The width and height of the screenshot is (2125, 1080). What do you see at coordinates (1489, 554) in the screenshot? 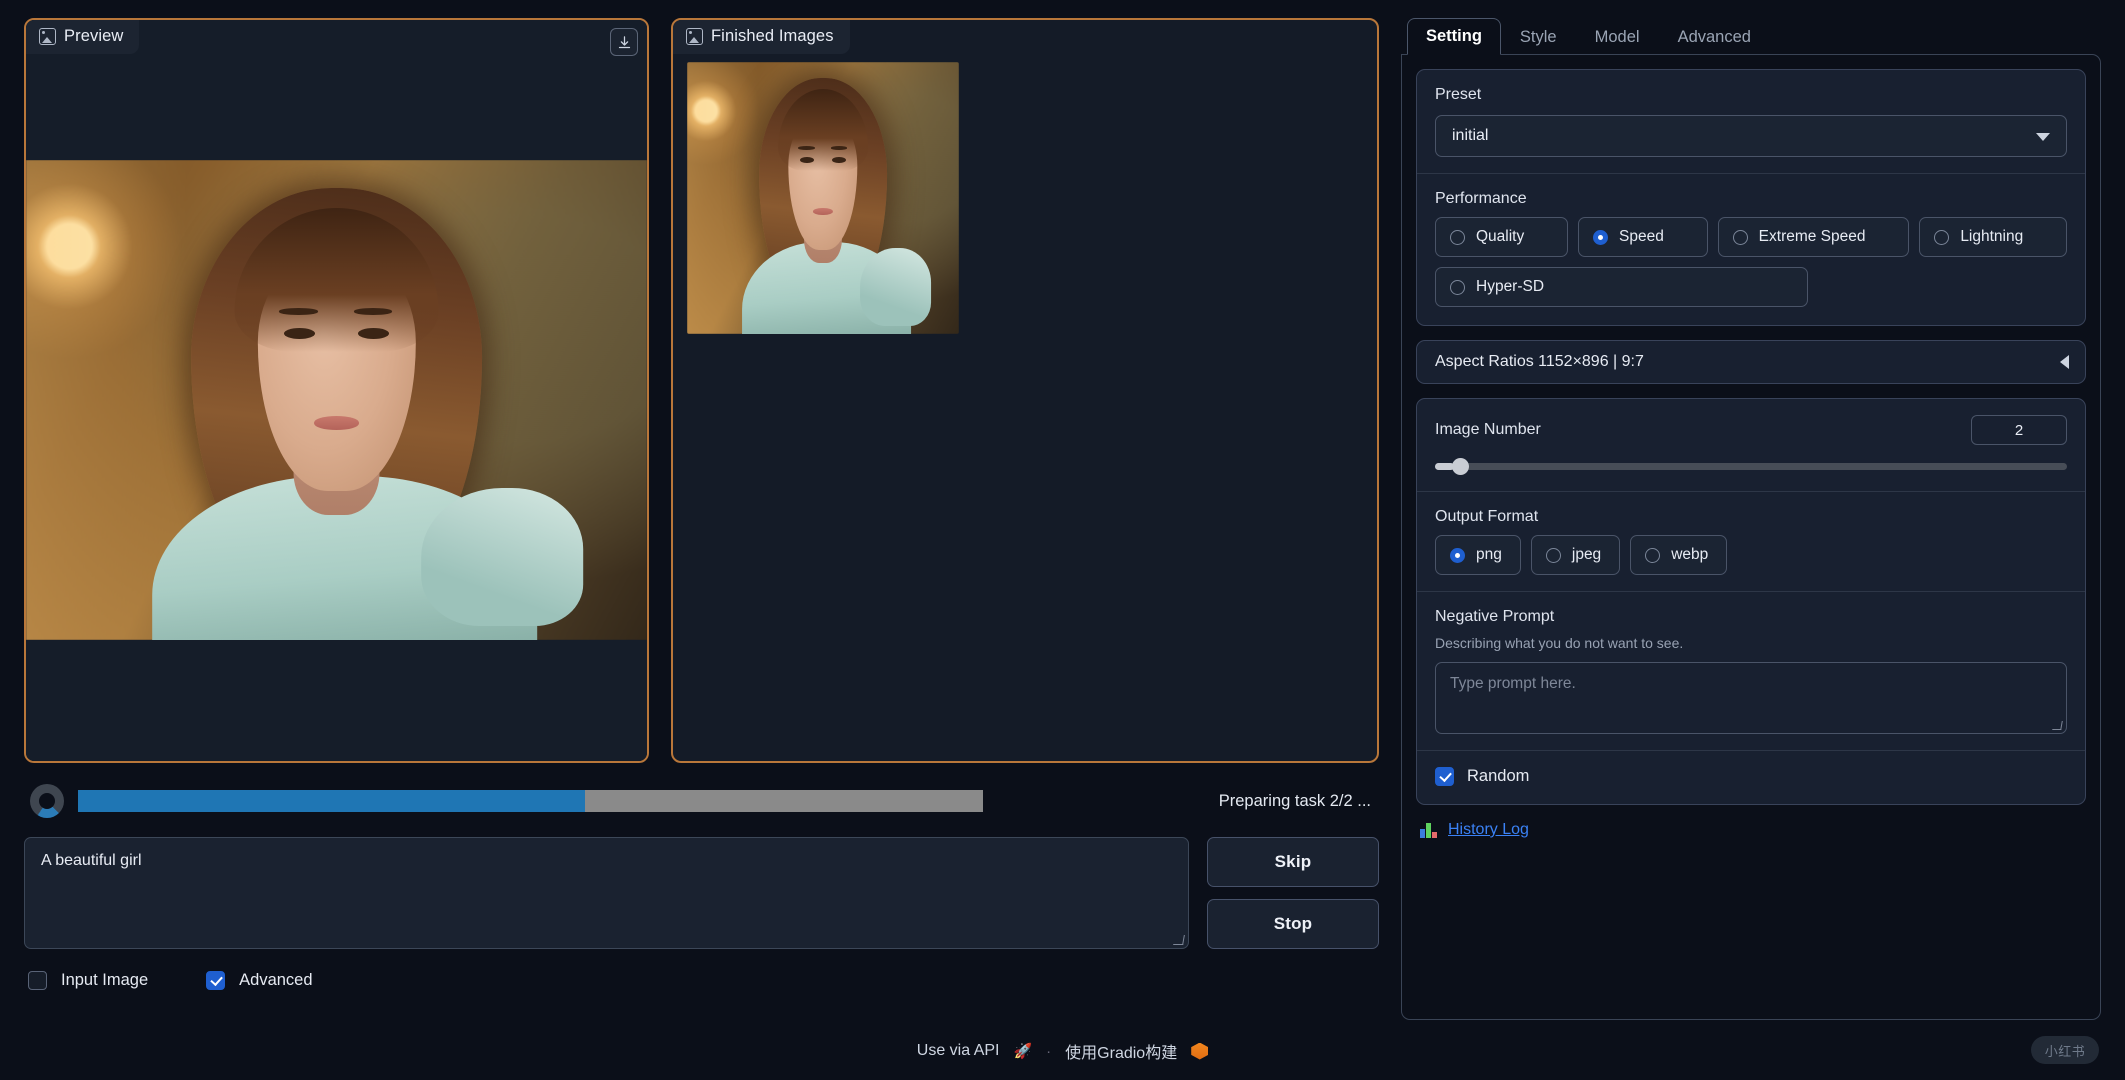
I see `output-format-option-label: png` at bounding box center [1489, 554].